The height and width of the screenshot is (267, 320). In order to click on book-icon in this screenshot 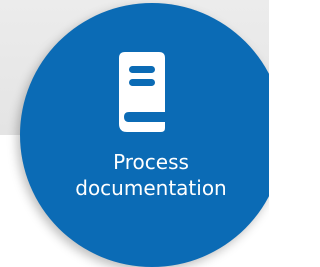, I will do `click(142, 92)`.